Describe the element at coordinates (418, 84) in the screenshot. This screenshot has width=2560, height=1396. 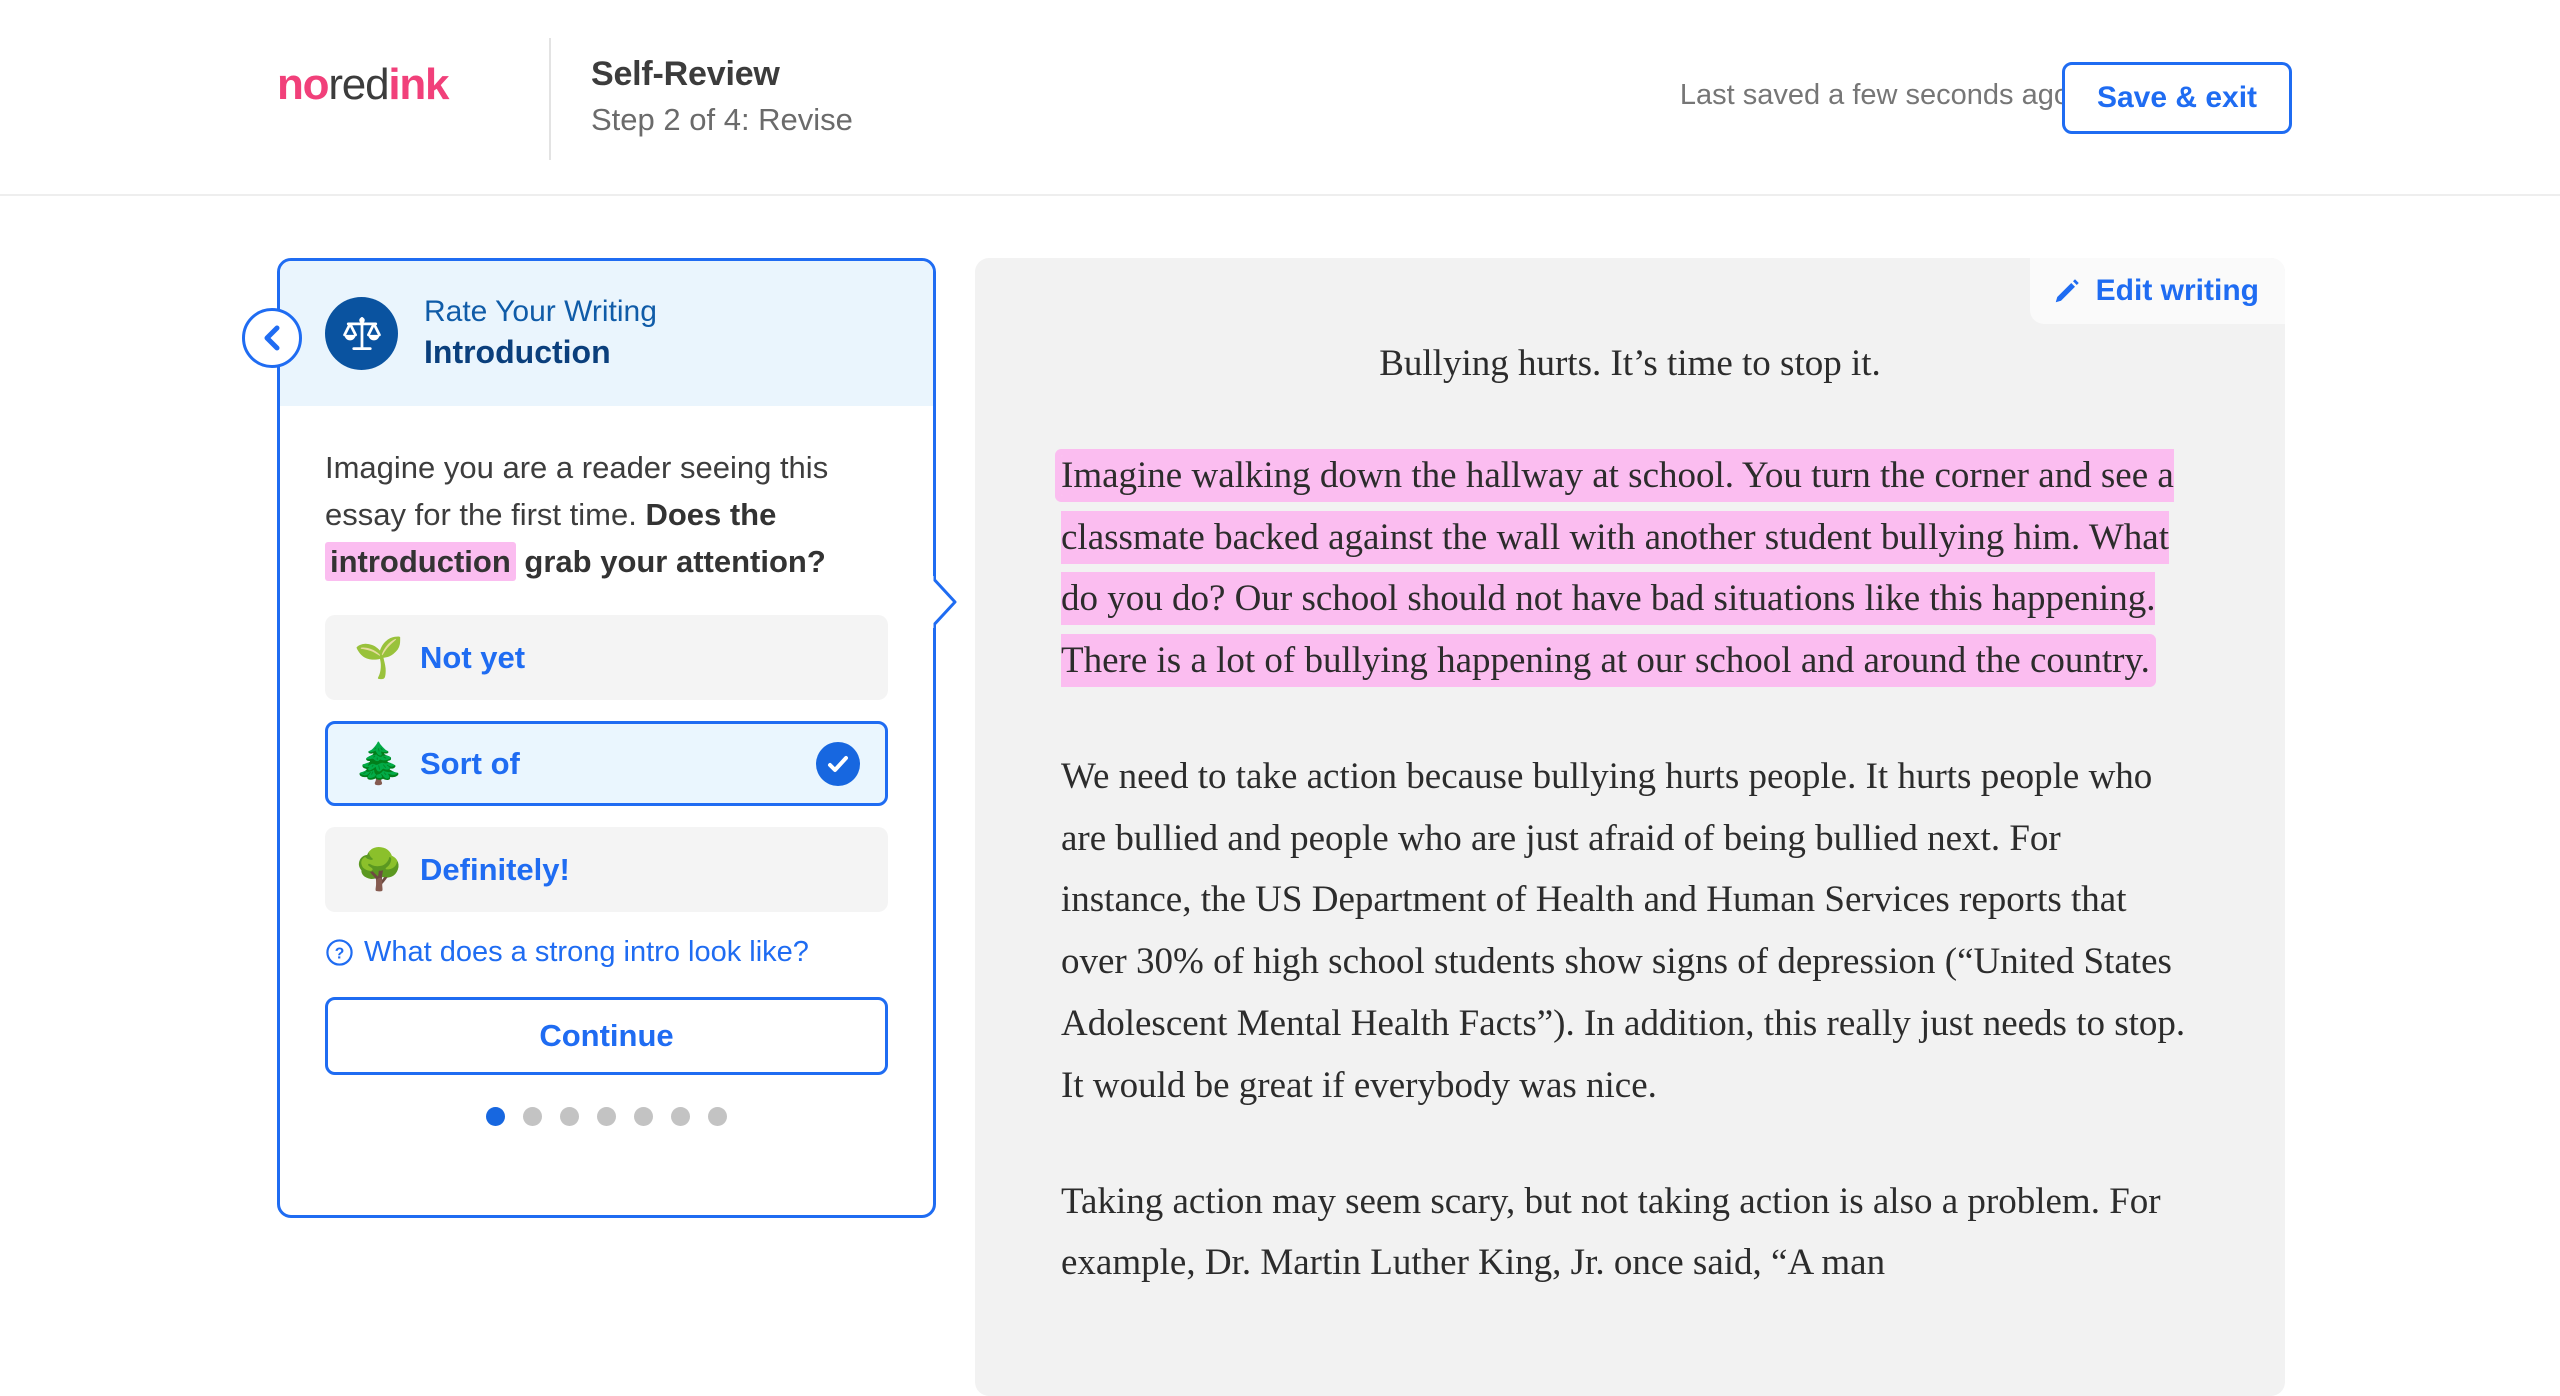
I see `logo-part-ink: ink` at that location.